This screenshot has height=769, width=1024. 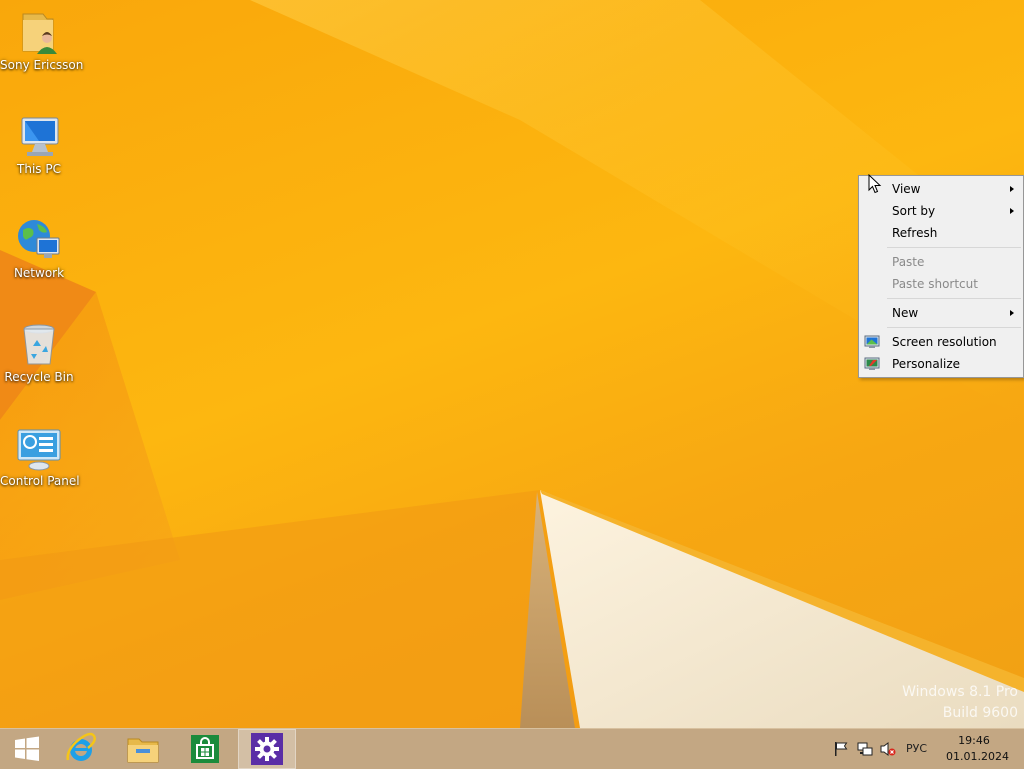 I want to click on menu-item-label: Paste, so click(x=908, y=262).